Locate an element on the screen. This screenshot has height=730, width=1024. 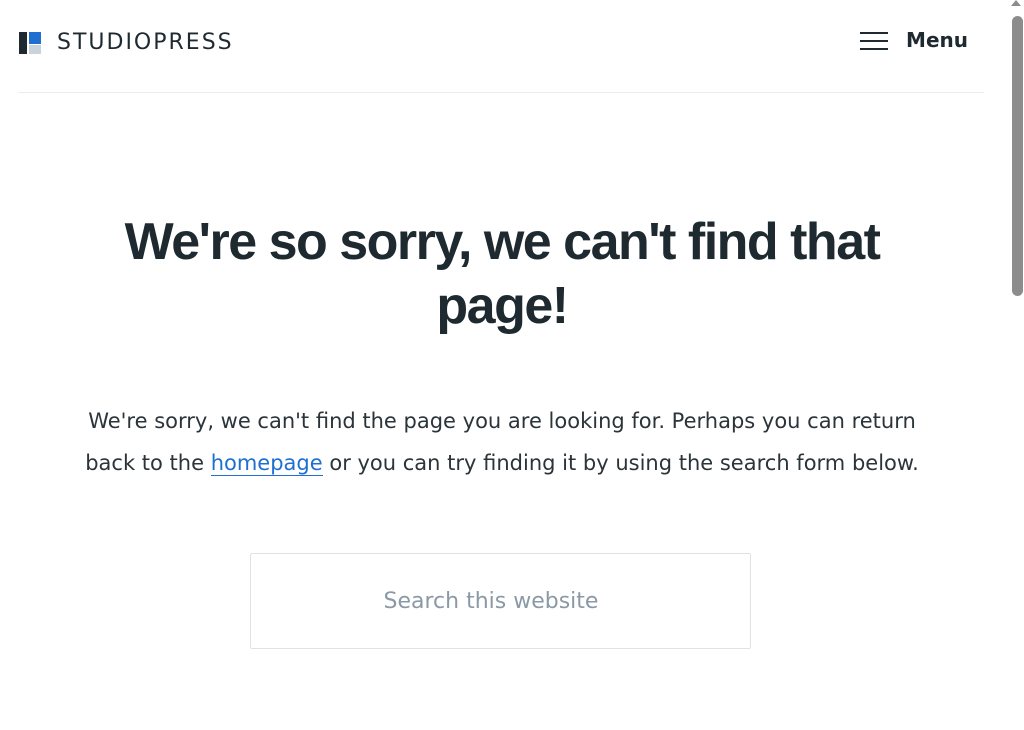
homepage-link: homepage is located at coordinates (266, 463).